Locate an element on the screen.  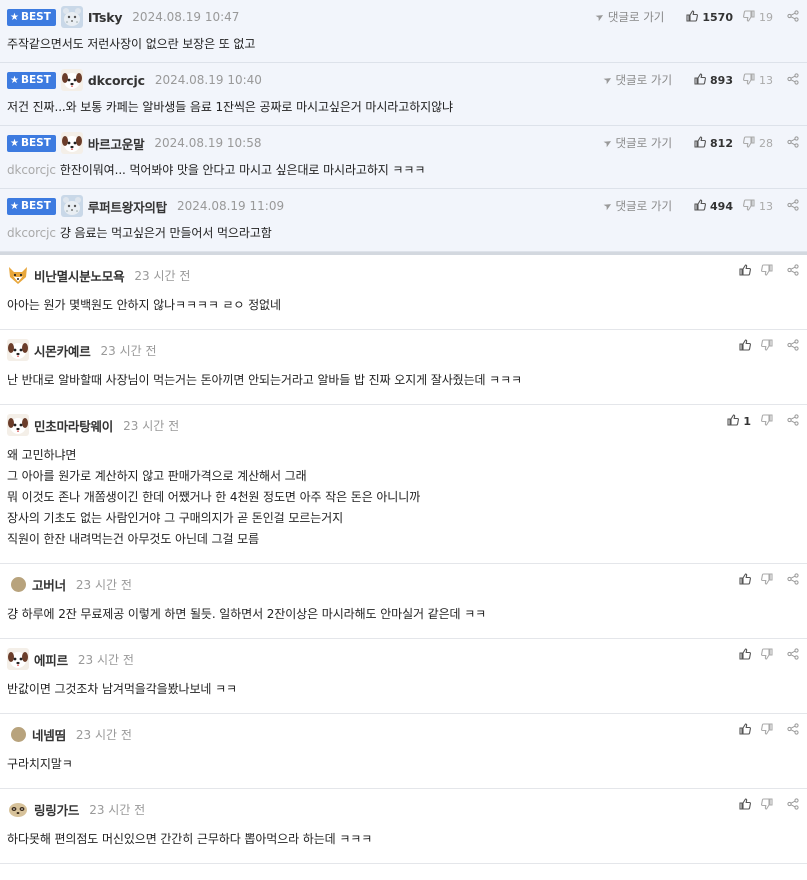
like-count: 494 is located at coordinates (721, 206).